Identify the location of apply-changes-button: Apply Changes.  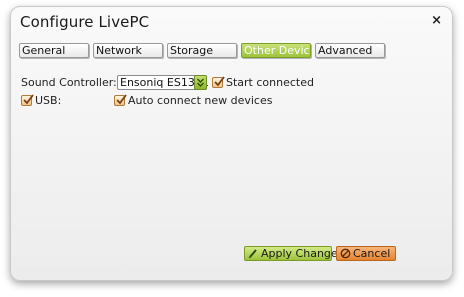
(293, 254).